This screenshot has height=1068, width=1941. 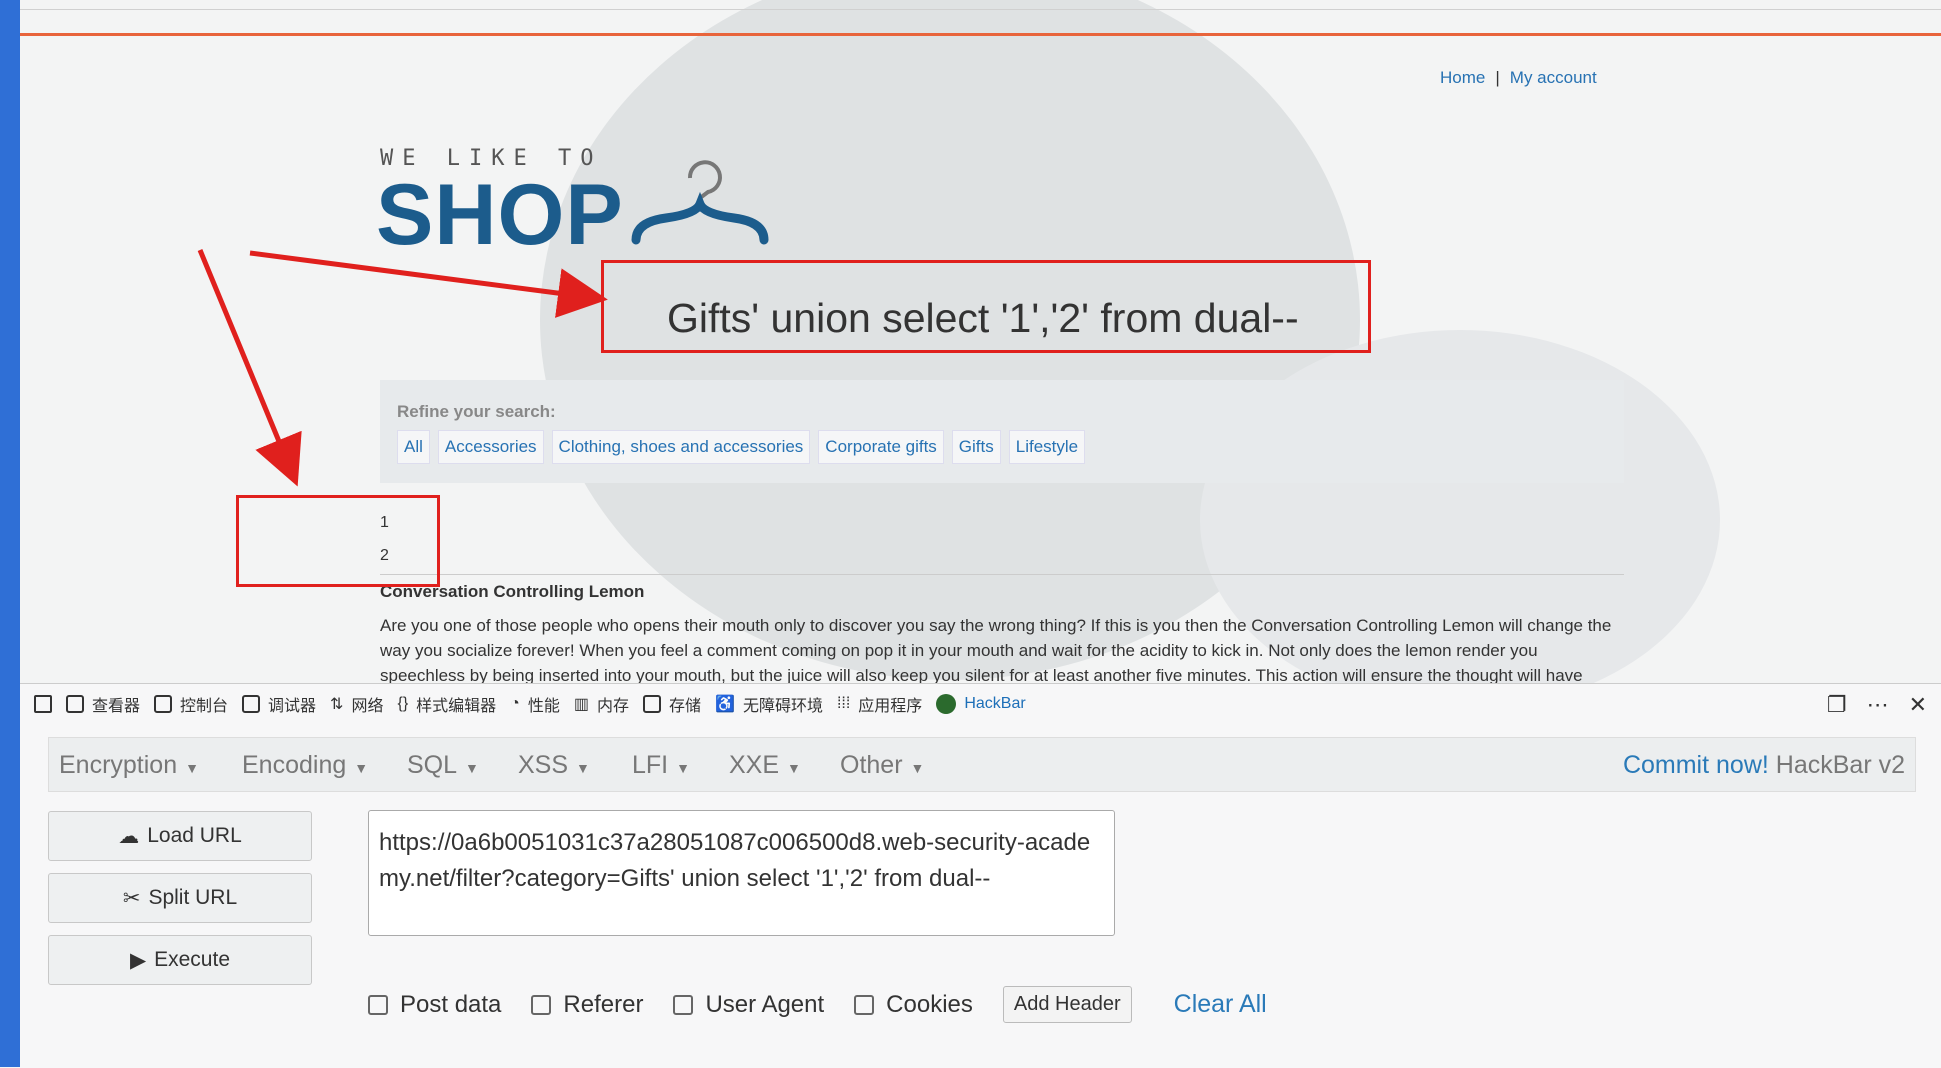 I want to click on menu-encryption: Encryption ▼, so click(x=129, y=765).